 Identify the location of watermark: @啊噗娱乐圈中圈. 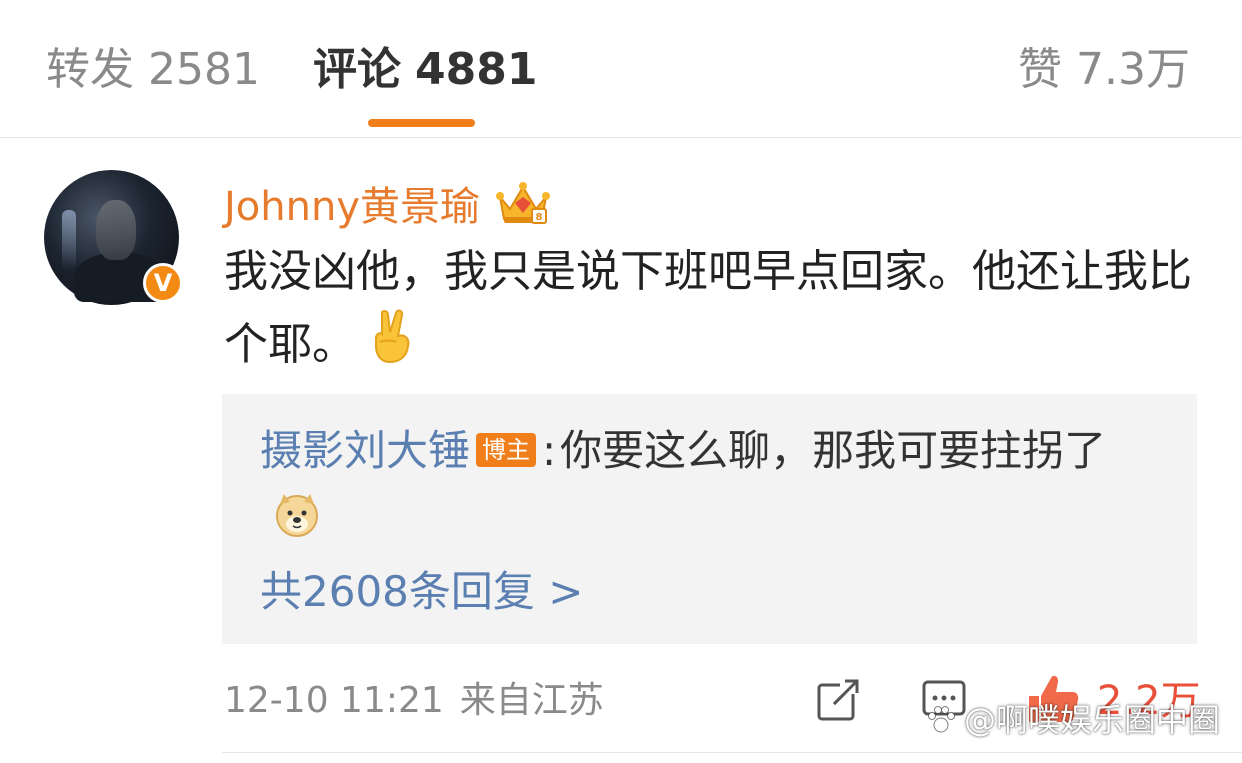
(1072, 720).